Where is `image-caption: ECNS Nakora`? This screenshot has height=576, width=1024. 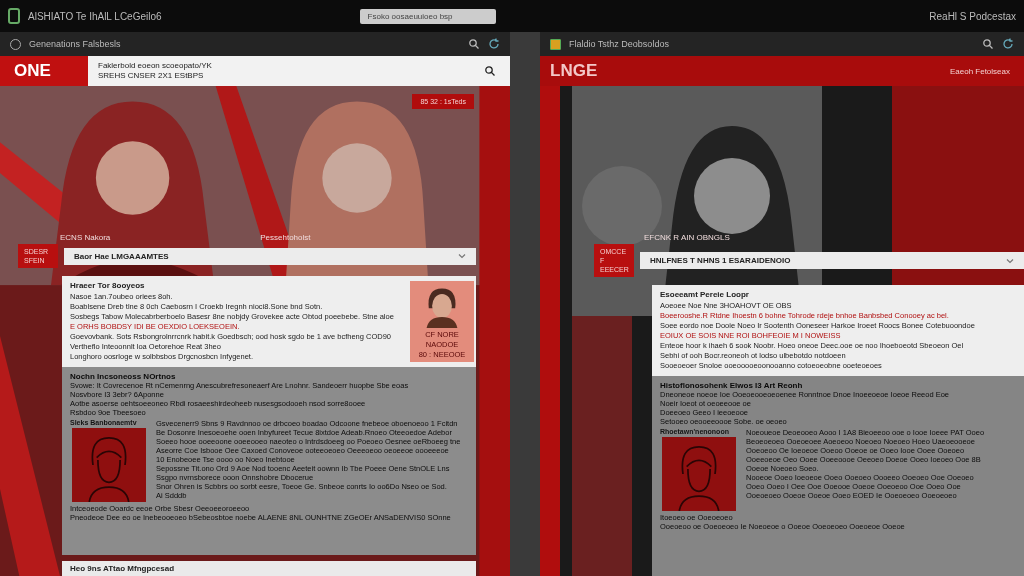
image-caption: ECNS Nakora is located at coordinates (85, 237).